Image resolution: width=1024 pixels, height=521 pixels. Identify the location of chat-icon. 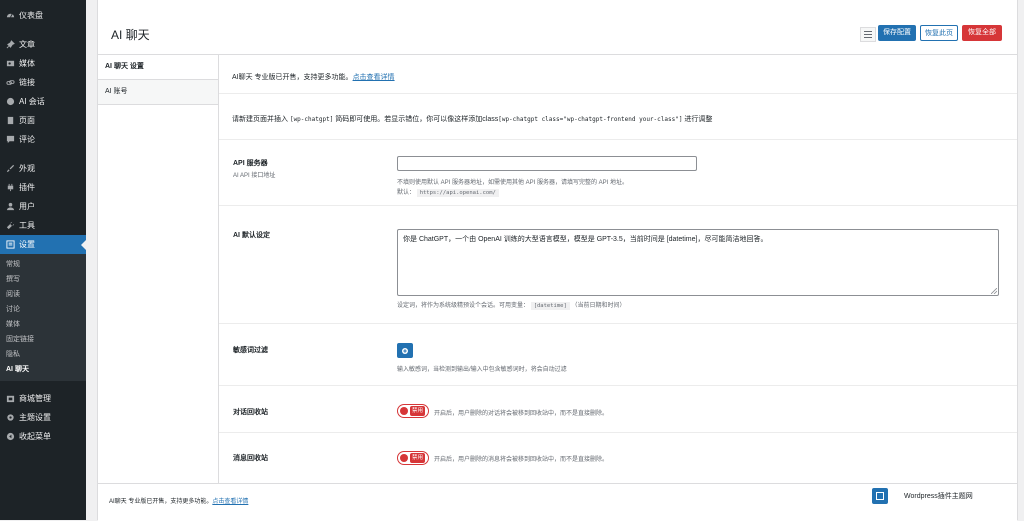
(10, 102).